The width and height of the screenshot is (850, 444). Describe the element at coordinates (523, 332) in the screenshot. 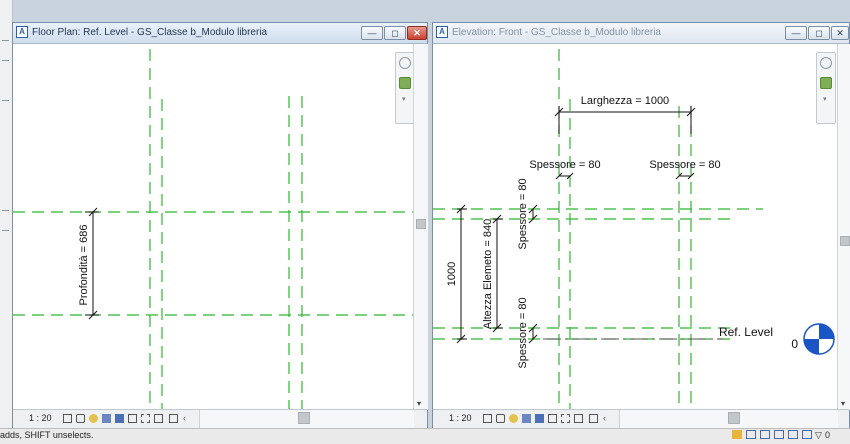

I see `thickness-bottom-label: Spessore = 80` at that location.